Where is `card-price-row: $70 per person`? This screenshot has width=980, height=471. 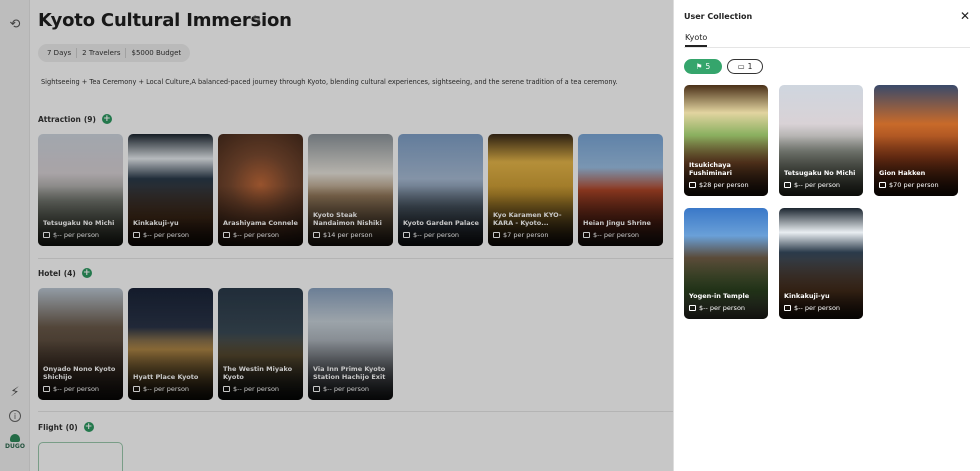 card-price-row: $70 per person is located at coordinates (909, 185).